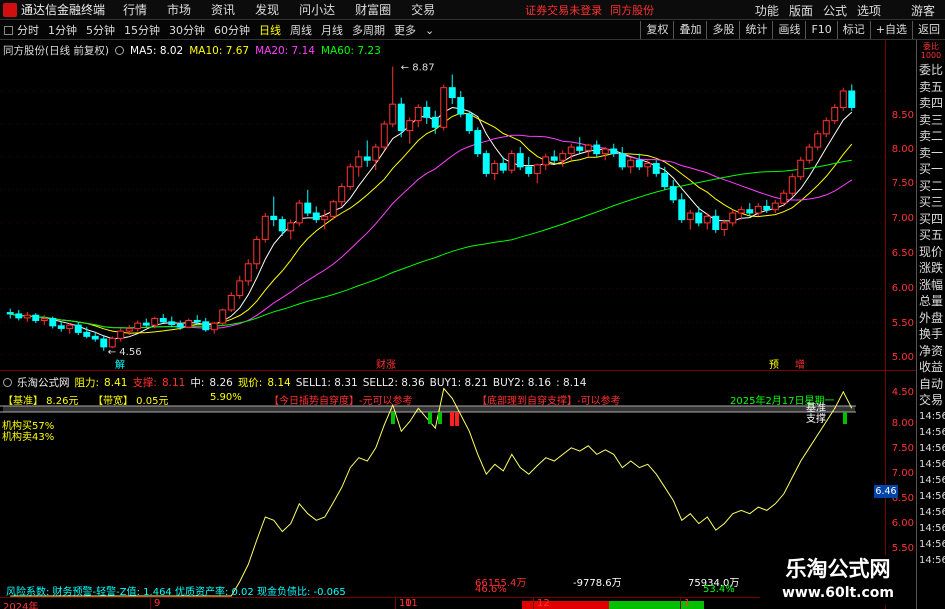 The height and width of the screenshot is (609, 945). Describe the element at coordinates (931, 153) in the screenshot. I see `side-item: 卖一` at that location.